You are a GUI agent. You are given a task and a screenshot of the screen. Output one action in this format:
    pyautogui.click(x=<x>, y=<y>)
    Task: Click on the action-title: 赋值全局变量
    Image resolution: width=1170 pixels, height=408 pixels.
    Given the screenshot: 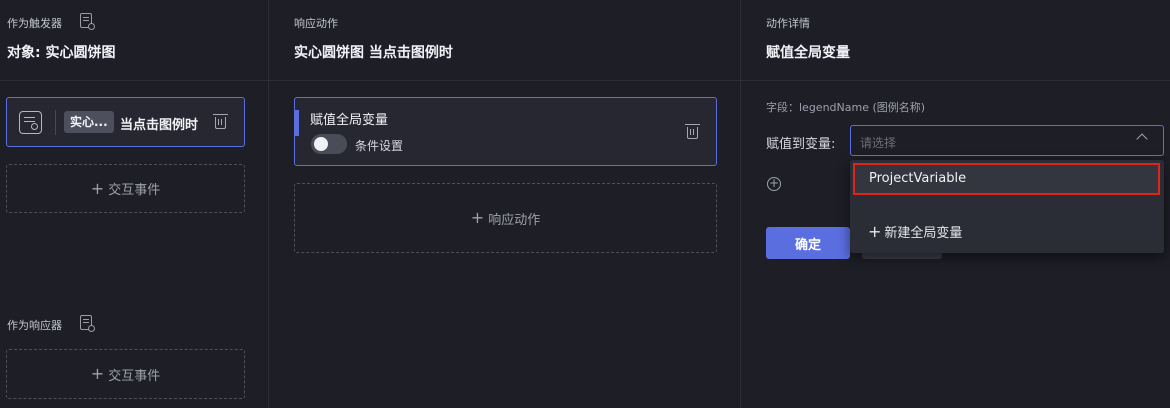 What is the action you would take?
    pyautogui.click(x=349, y=120)
    